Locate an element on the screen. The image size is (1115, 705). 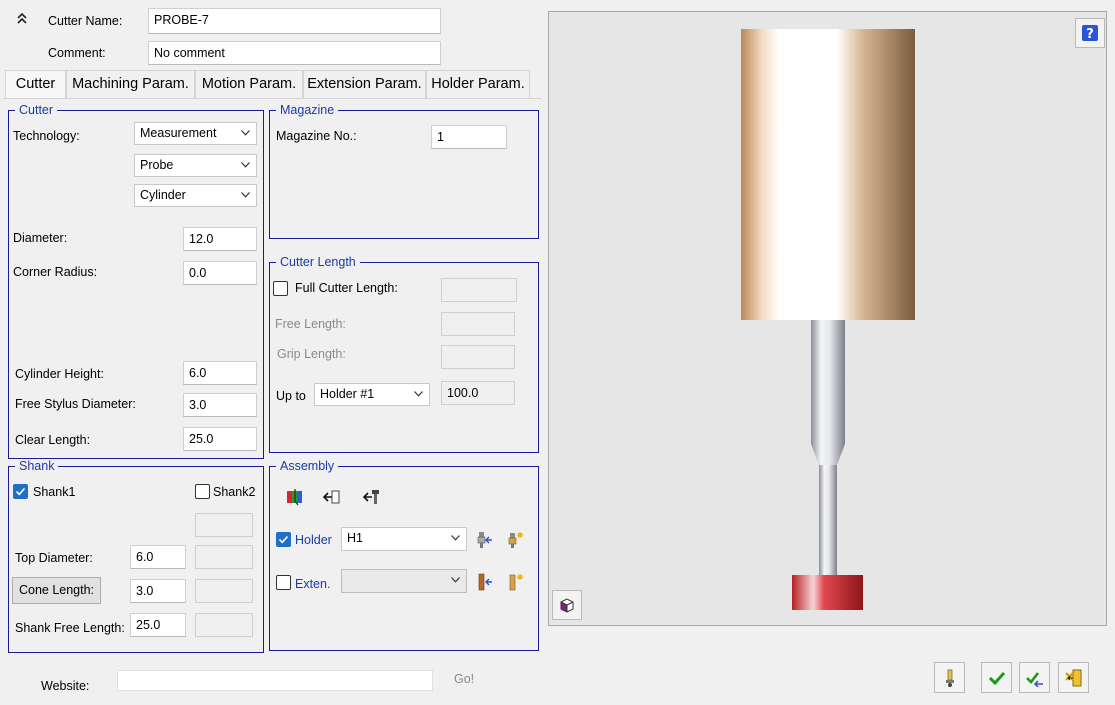
up-to-dropdown: Holder #1 is located at coordinates (372, 394).